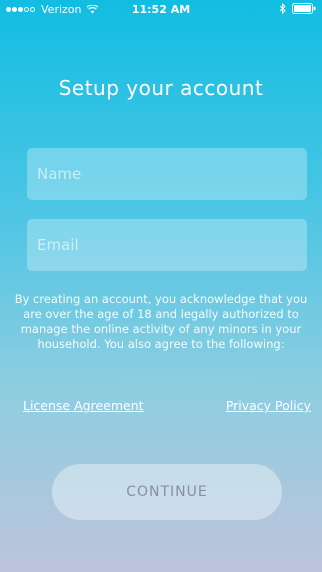 This screenshot has height=572, width=322. I want to click on name-field, so click(167, 174).